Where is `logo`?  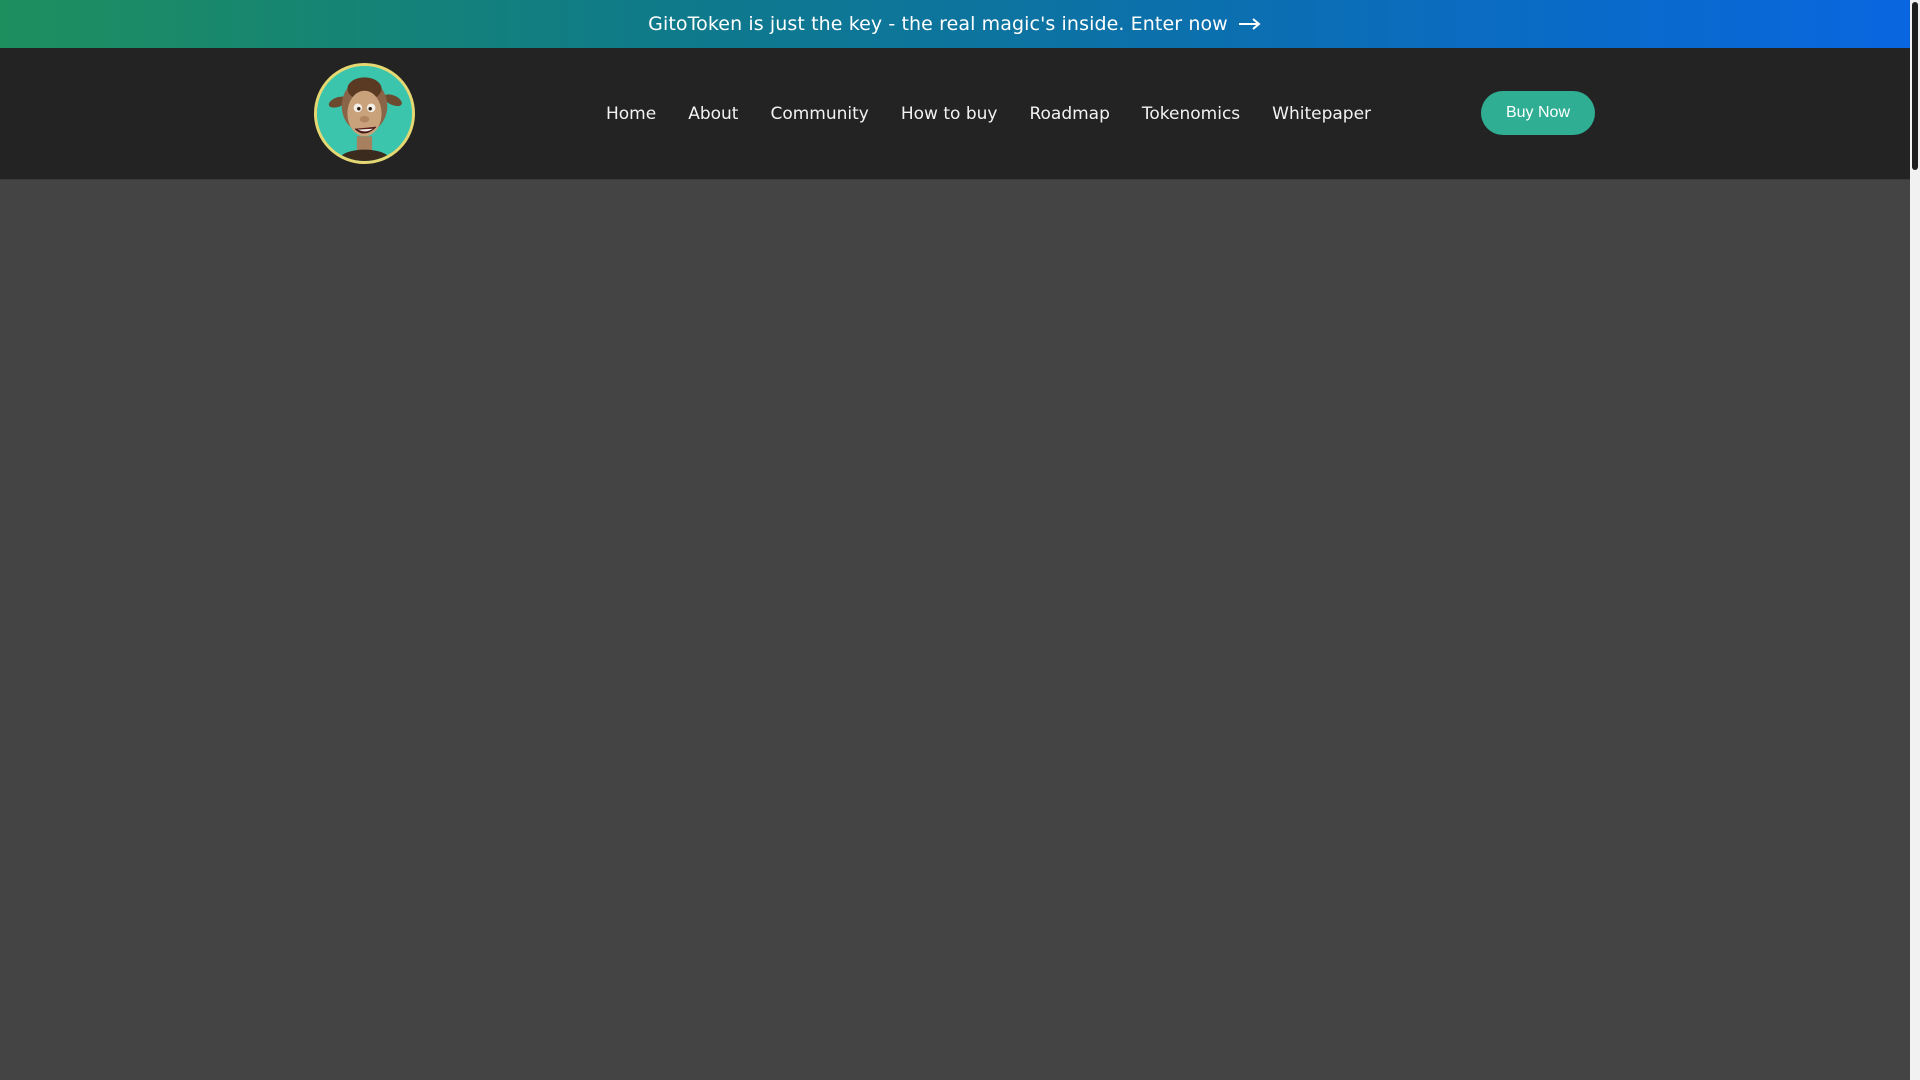
logo is located at coordinates (364, 113).